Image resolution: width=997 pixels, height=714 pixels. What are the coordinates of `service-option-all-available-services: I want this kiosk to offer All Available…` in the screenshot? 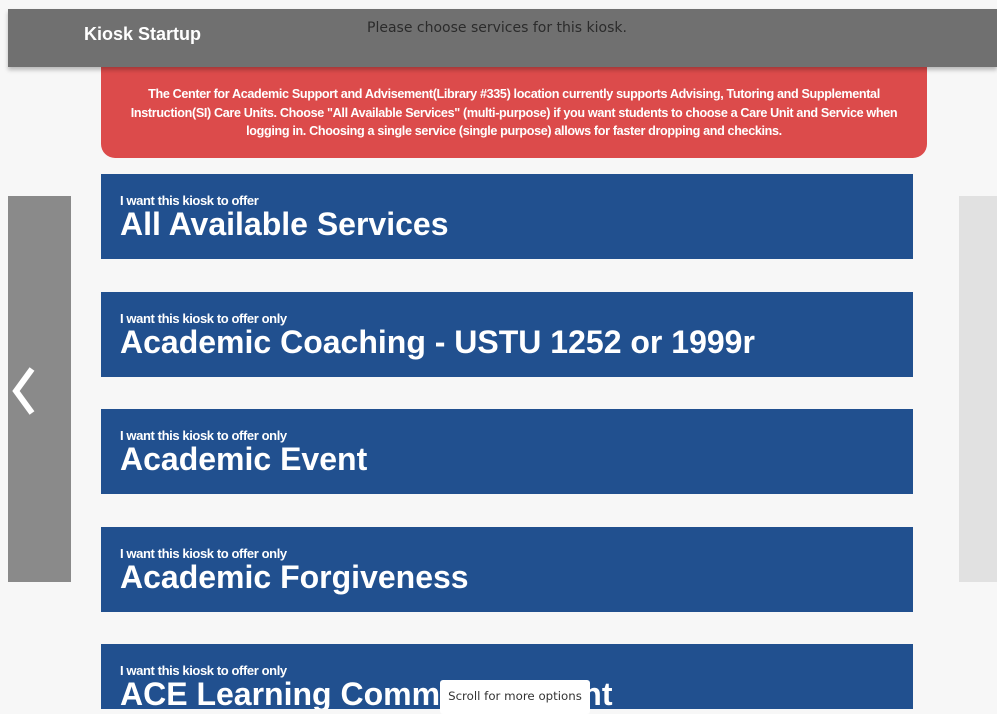 It's located at (507, 216).